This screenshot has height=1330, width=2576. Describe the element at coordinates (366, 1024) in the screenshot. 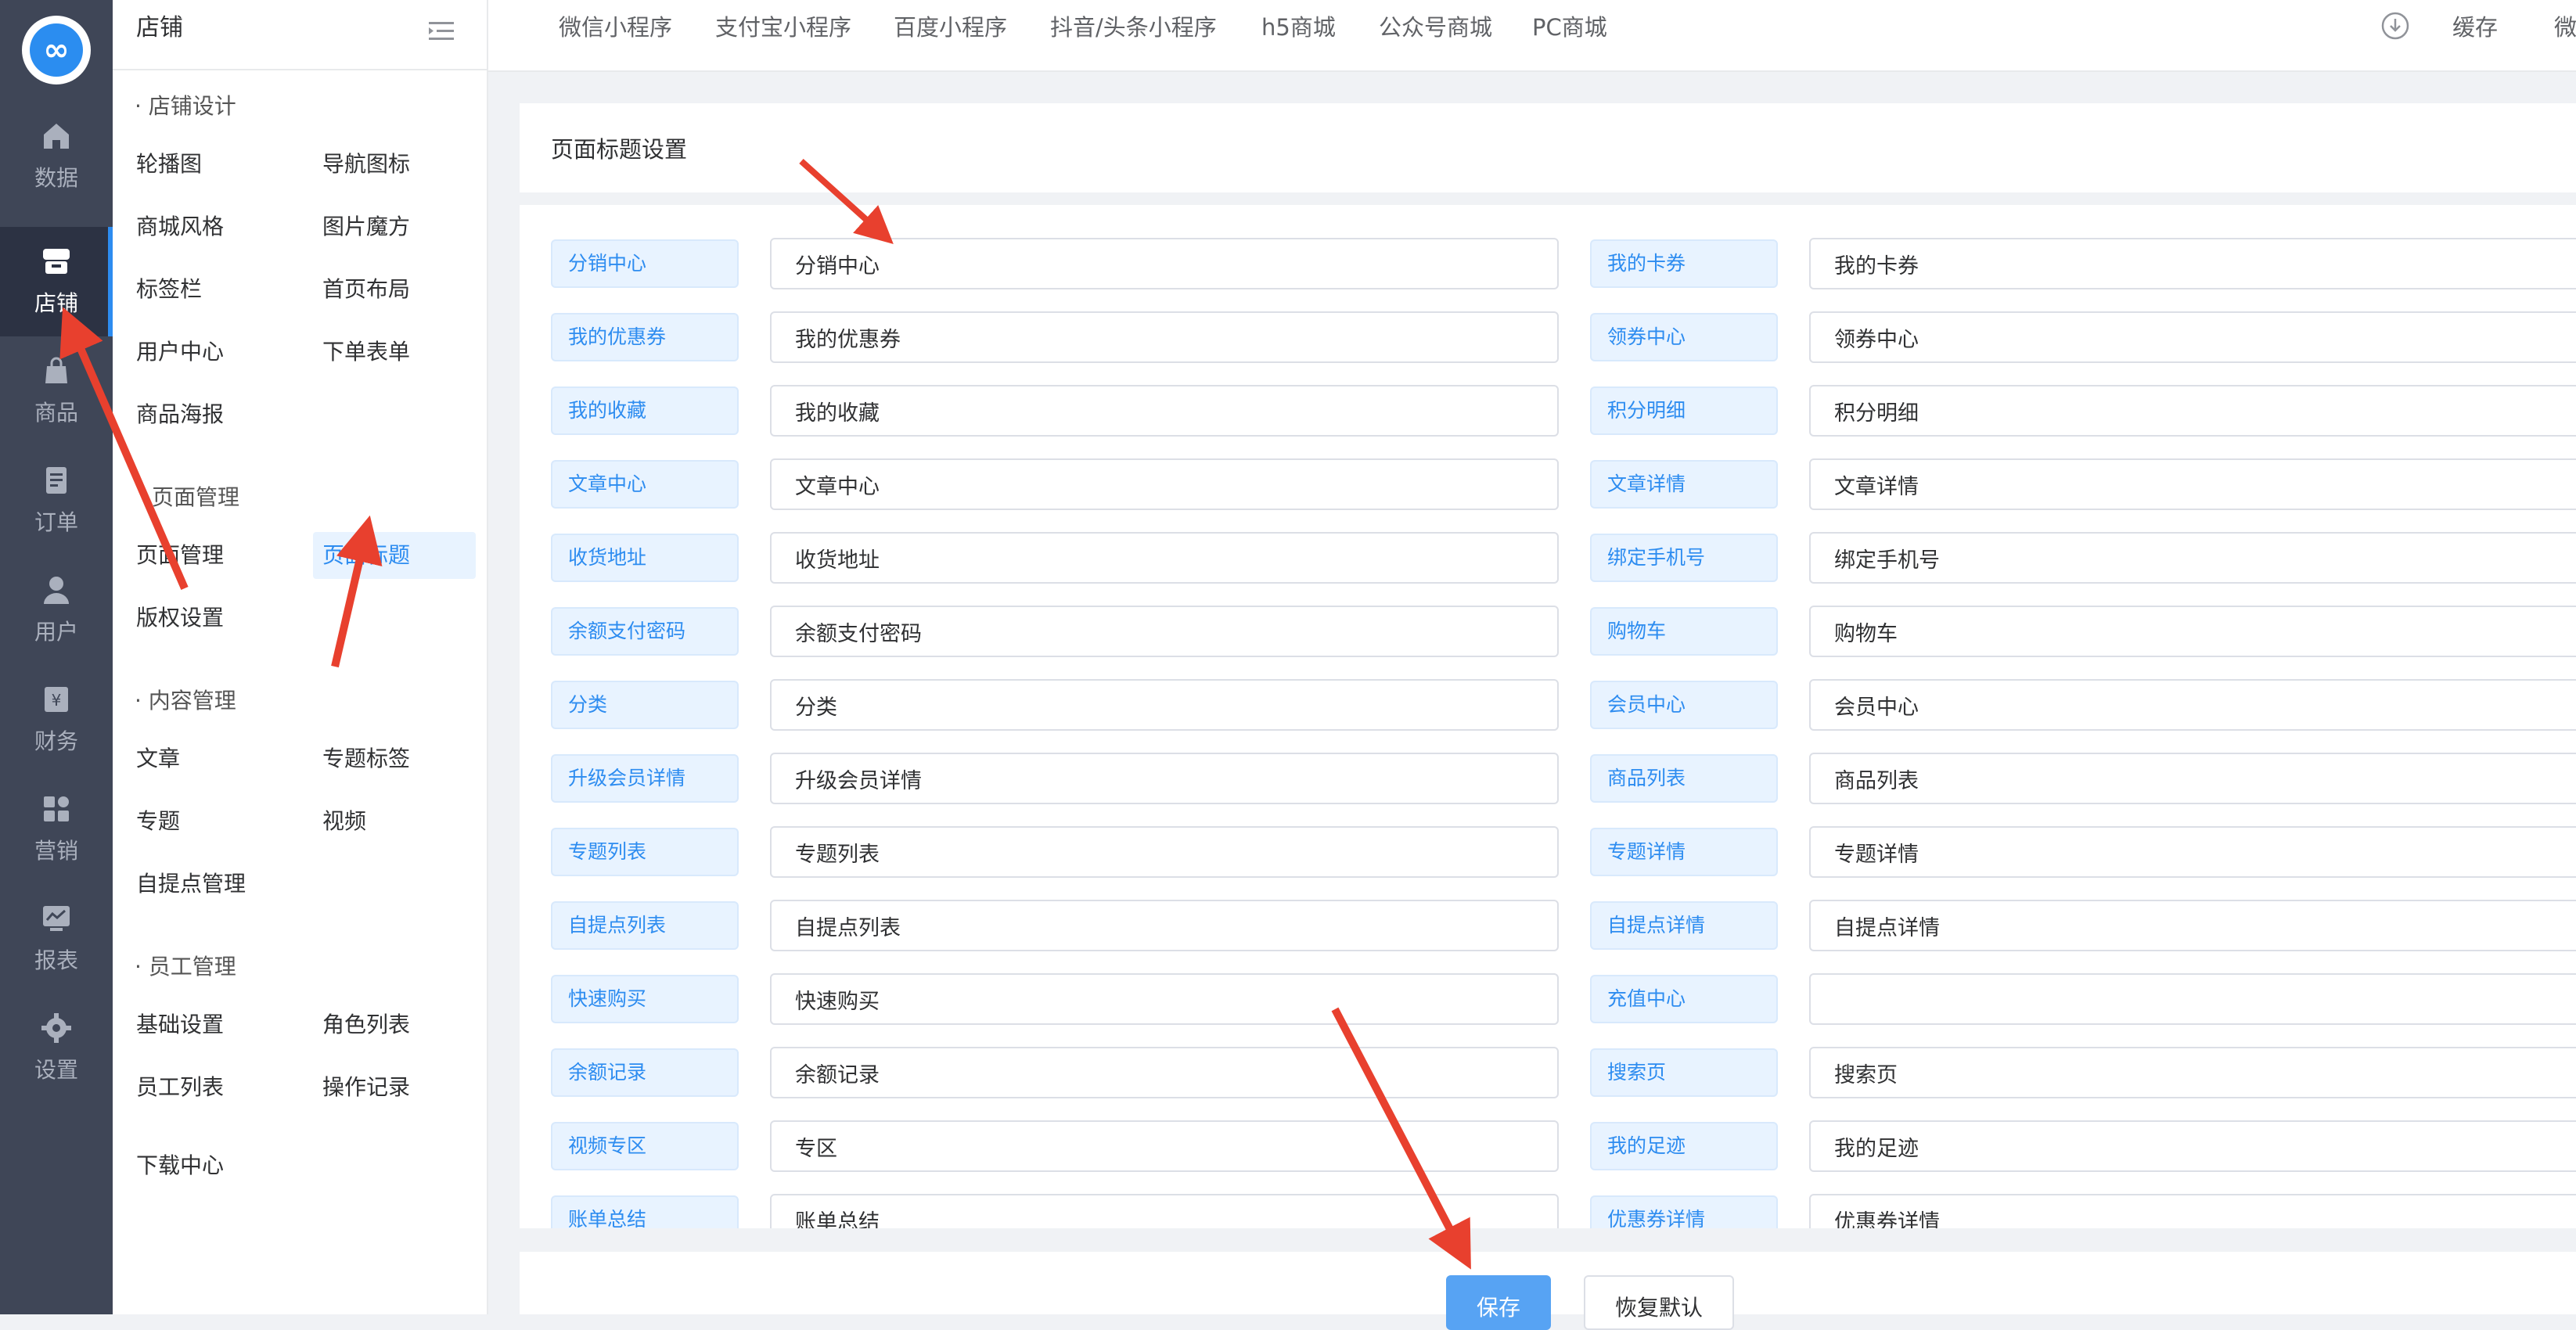

I see `menu-role-list: 角色列表` at that location.